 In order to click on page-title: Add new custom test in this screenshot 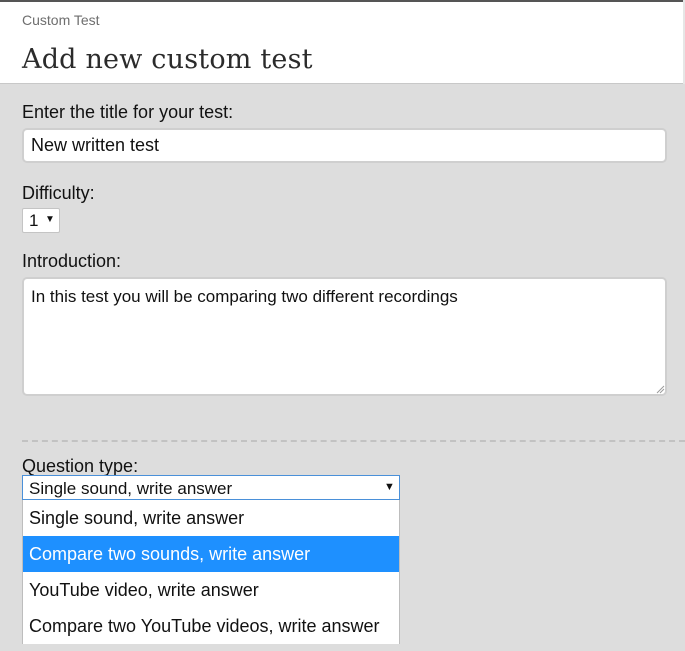, I will do `click(167, 59)`.